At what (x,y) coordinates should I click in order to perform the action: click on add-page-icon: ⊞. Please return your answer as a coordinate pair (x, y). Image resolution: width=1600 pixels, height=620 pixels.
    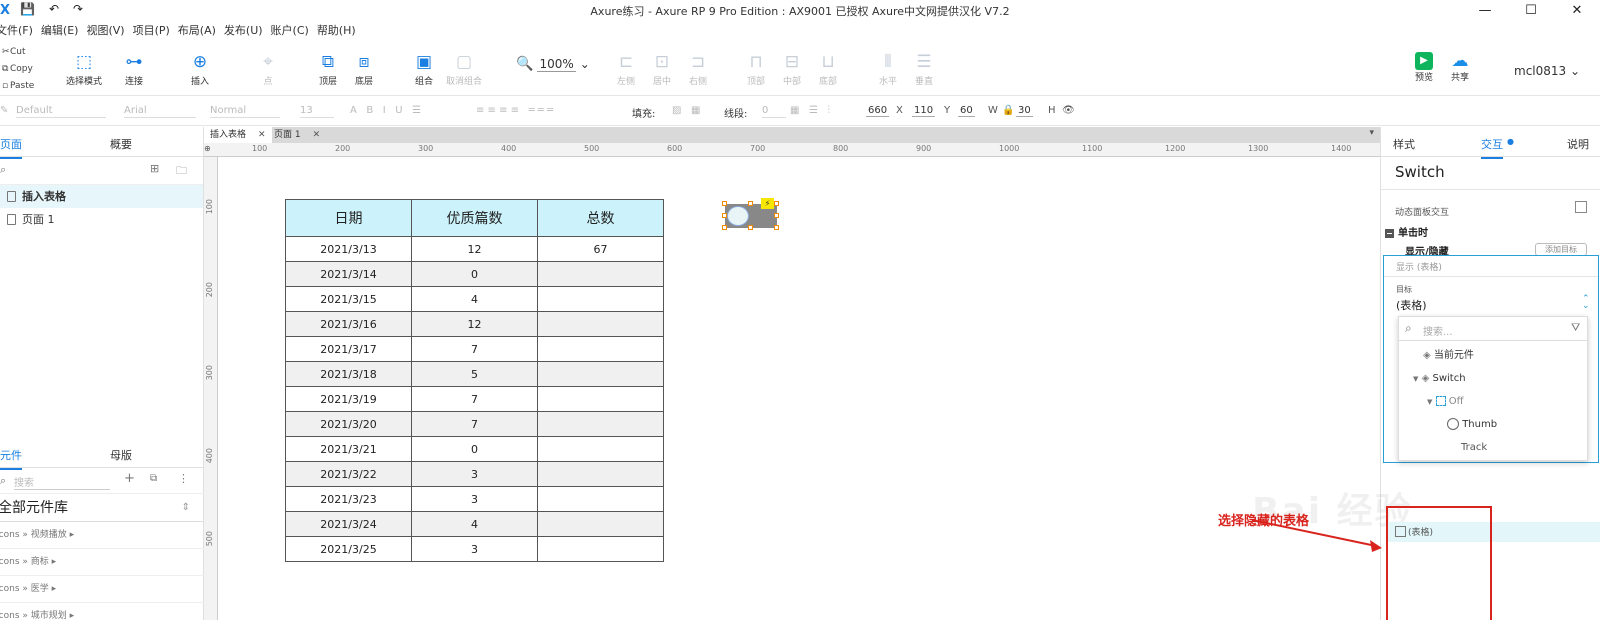
    Looking at the image, I should click on (154, 168).